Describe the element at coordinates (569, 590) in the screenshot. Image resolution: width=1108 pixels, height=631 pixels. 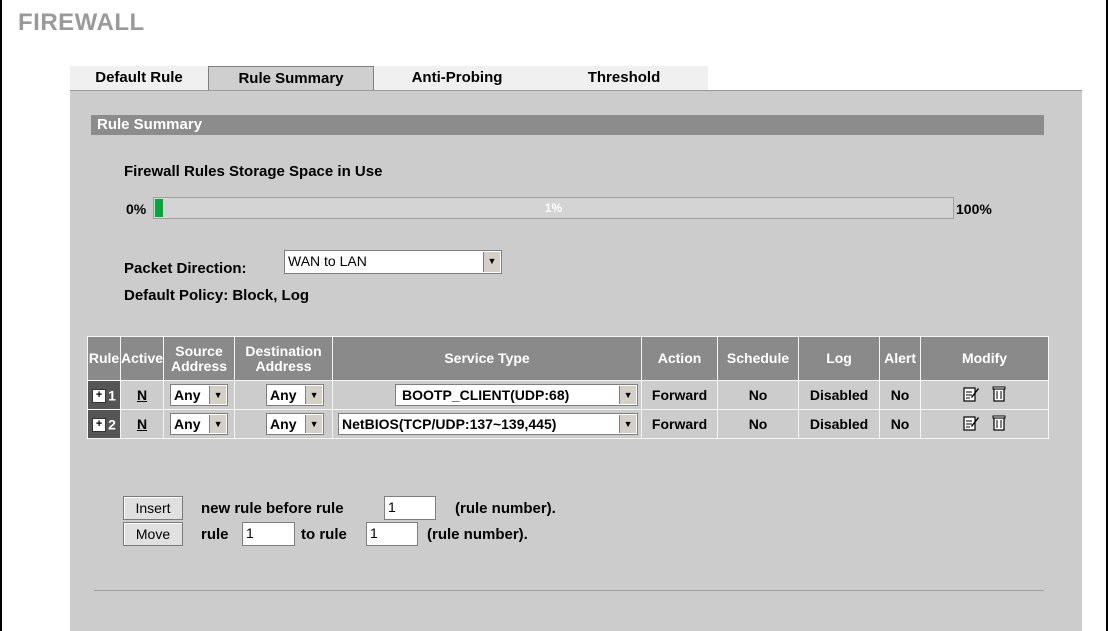
I see `divider` at that location.